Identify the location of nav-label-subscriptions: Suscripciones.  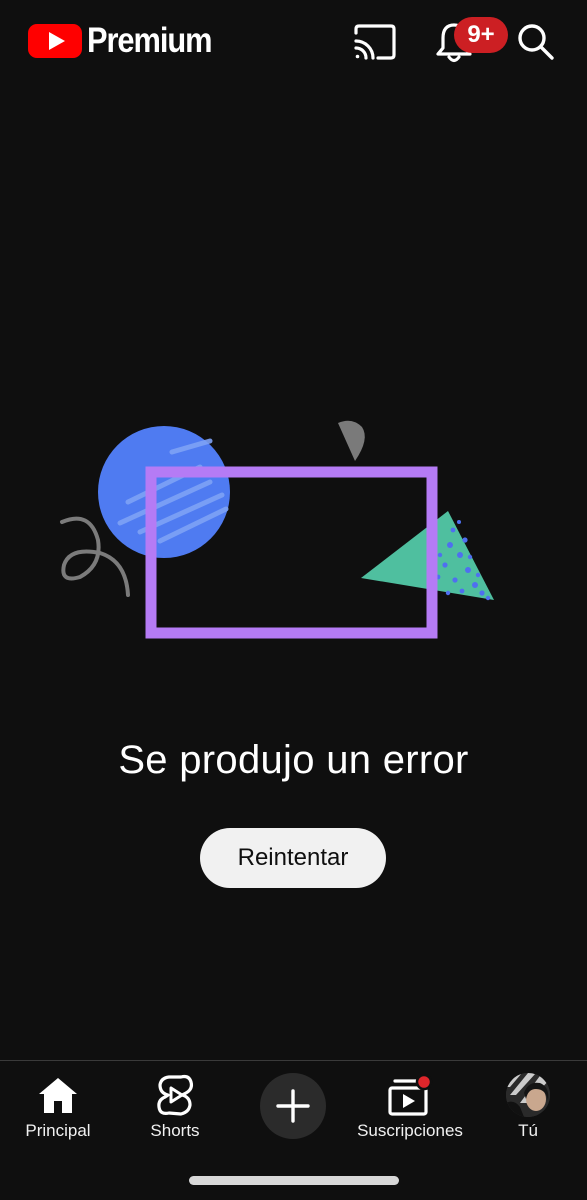
(410, 1130).